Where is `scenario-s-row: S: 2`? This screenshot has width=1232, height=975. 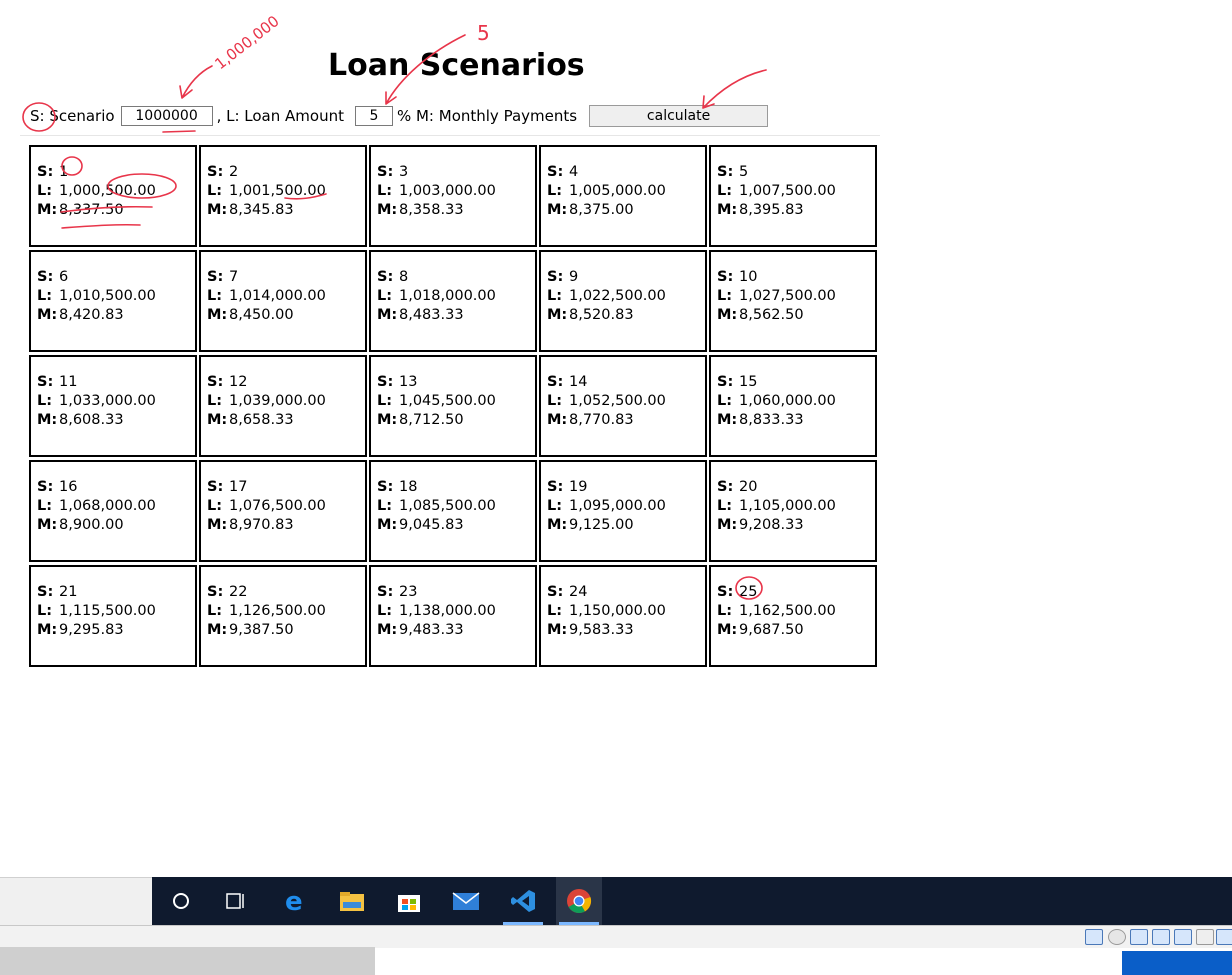
scenario-s-row: S: 2 is located at coordinates (286, 172).